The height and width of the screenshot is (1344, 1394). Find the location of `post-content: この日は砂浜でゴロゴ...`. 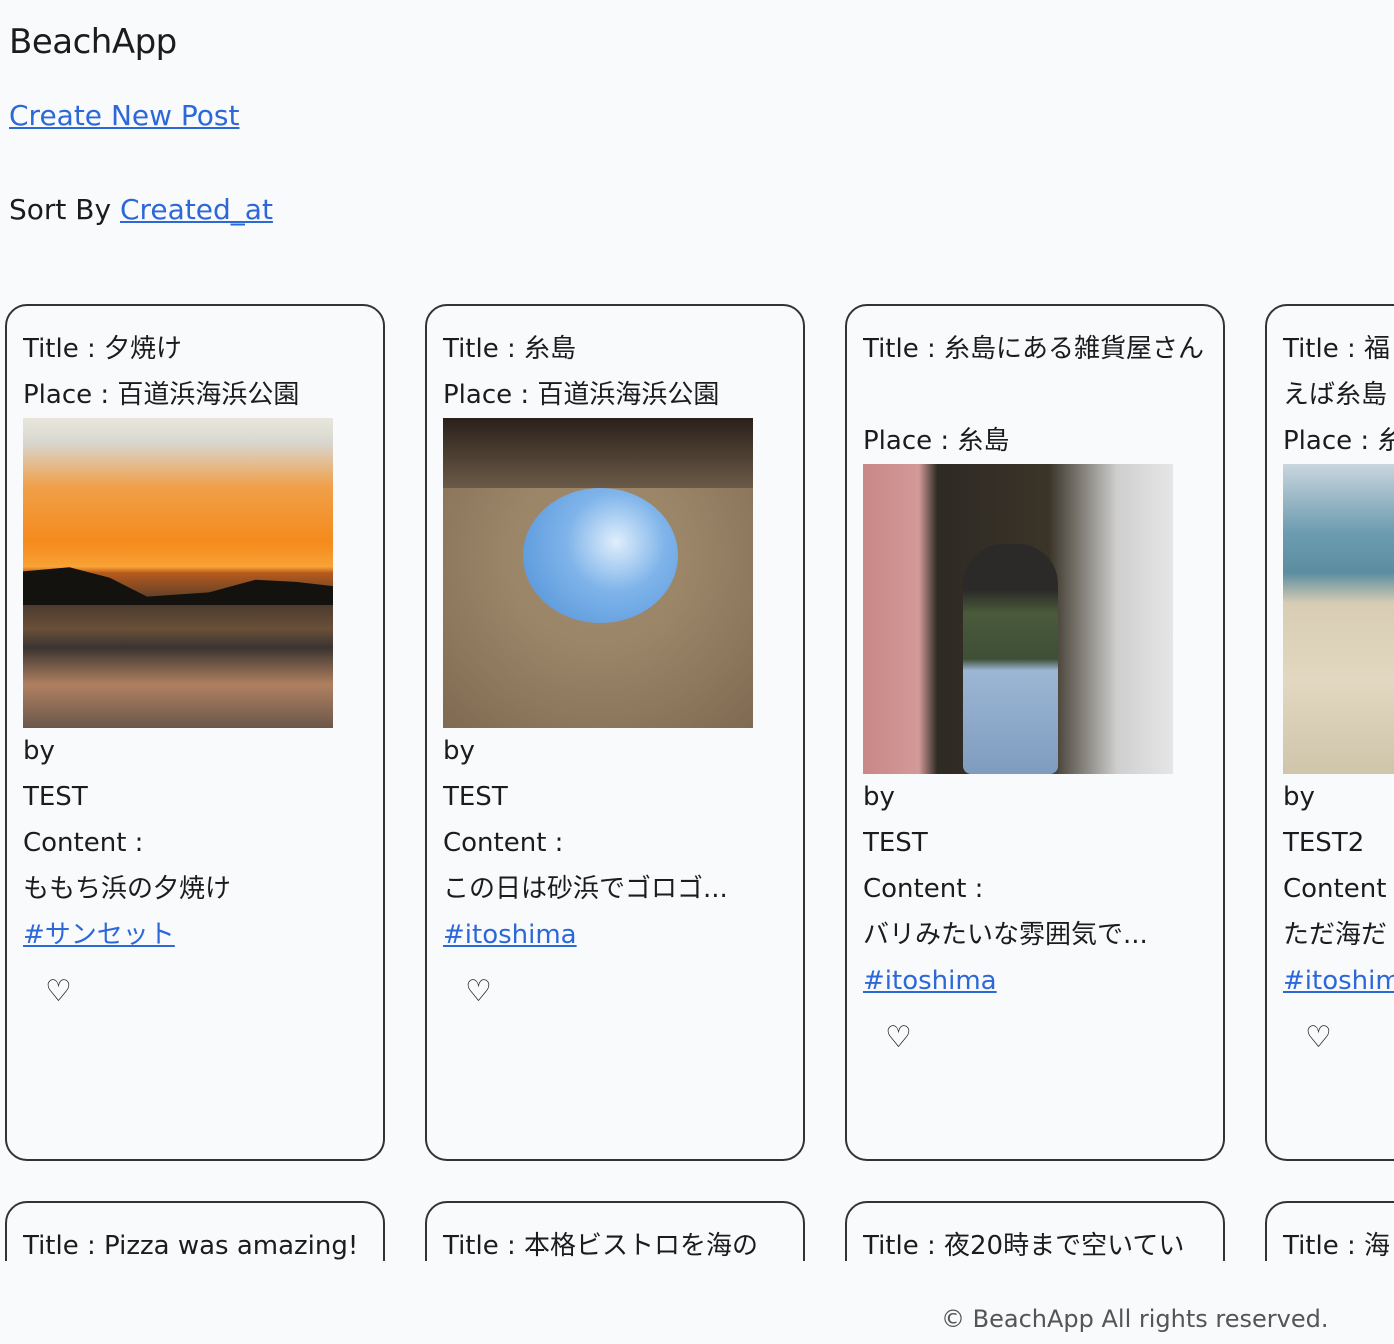

post-content: この日は砂浜でゴロゴ... is located at coordinates (585, 889).